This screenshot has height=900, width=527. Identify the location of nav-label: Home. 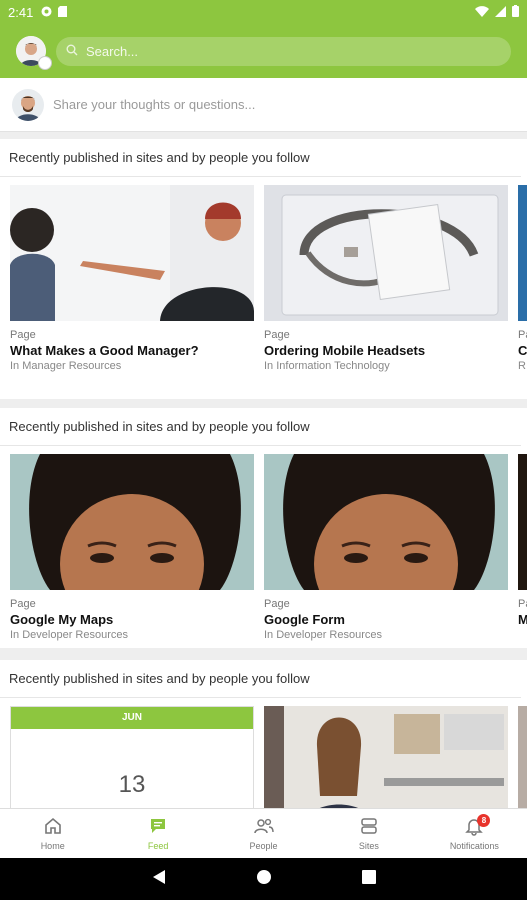
(52, 846).